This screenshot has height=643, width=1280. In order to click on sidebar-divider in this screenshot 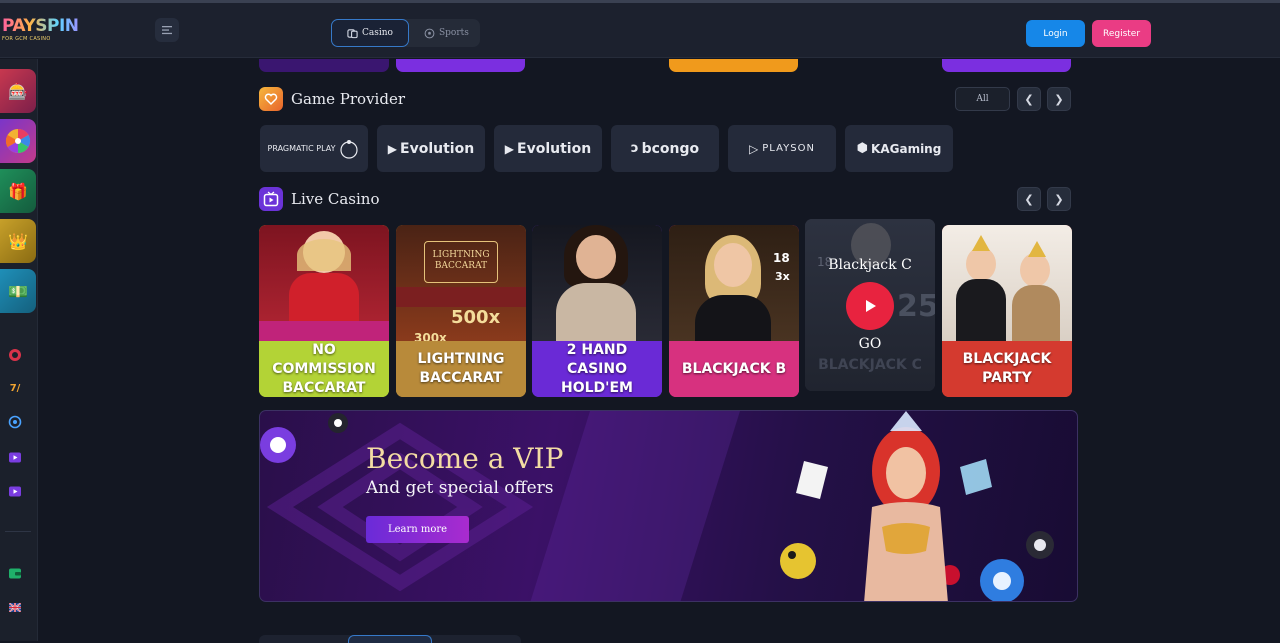, I will do `click(18, 531)`.